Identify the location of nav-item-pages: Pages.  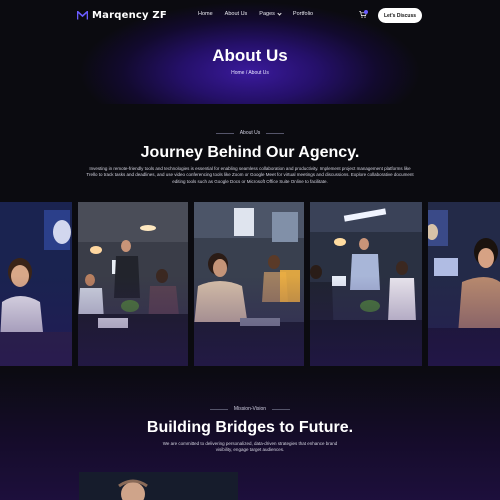
(270, 13).